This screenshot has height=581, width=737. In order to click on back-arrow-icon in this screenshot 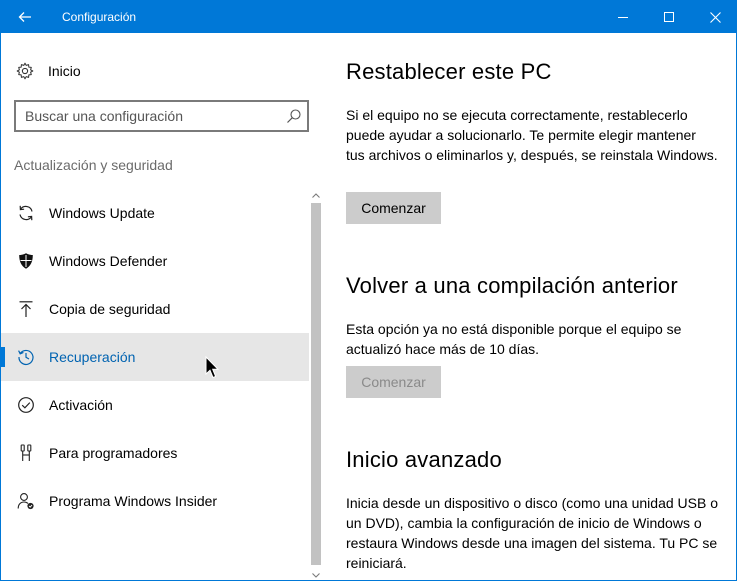, I will do `click(24, 17)`.